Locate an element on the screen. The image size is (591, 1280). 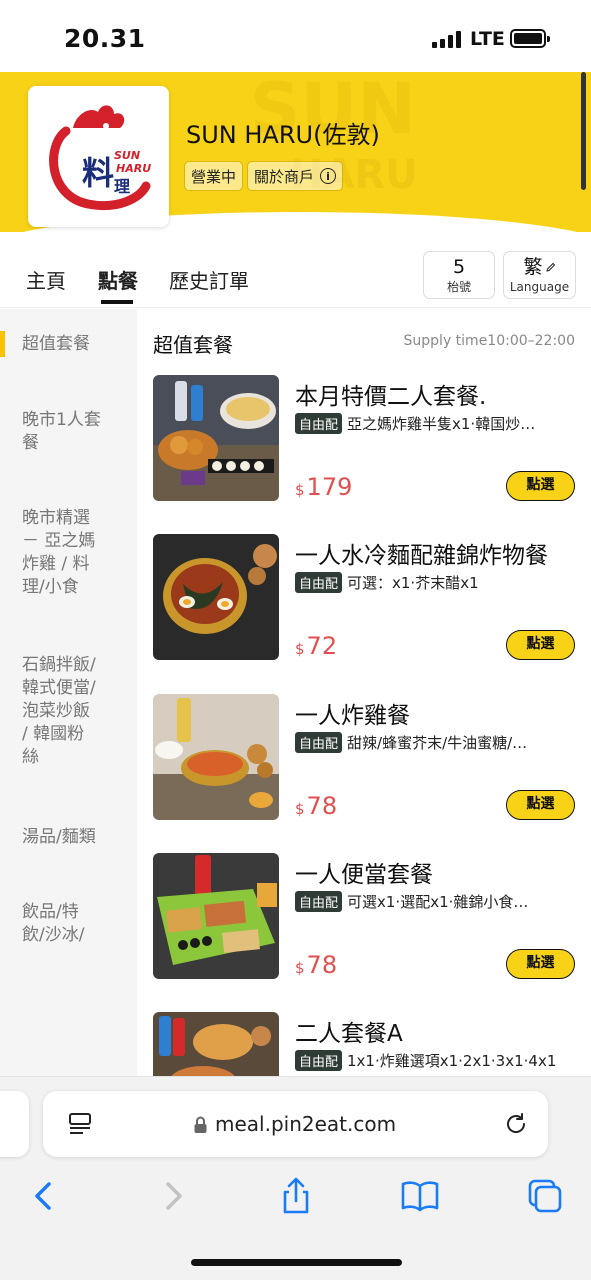
category-item: 晚市精選 － 亞之媽 炸雞 / 料 理/小食 is located at coordinates (72, 553).